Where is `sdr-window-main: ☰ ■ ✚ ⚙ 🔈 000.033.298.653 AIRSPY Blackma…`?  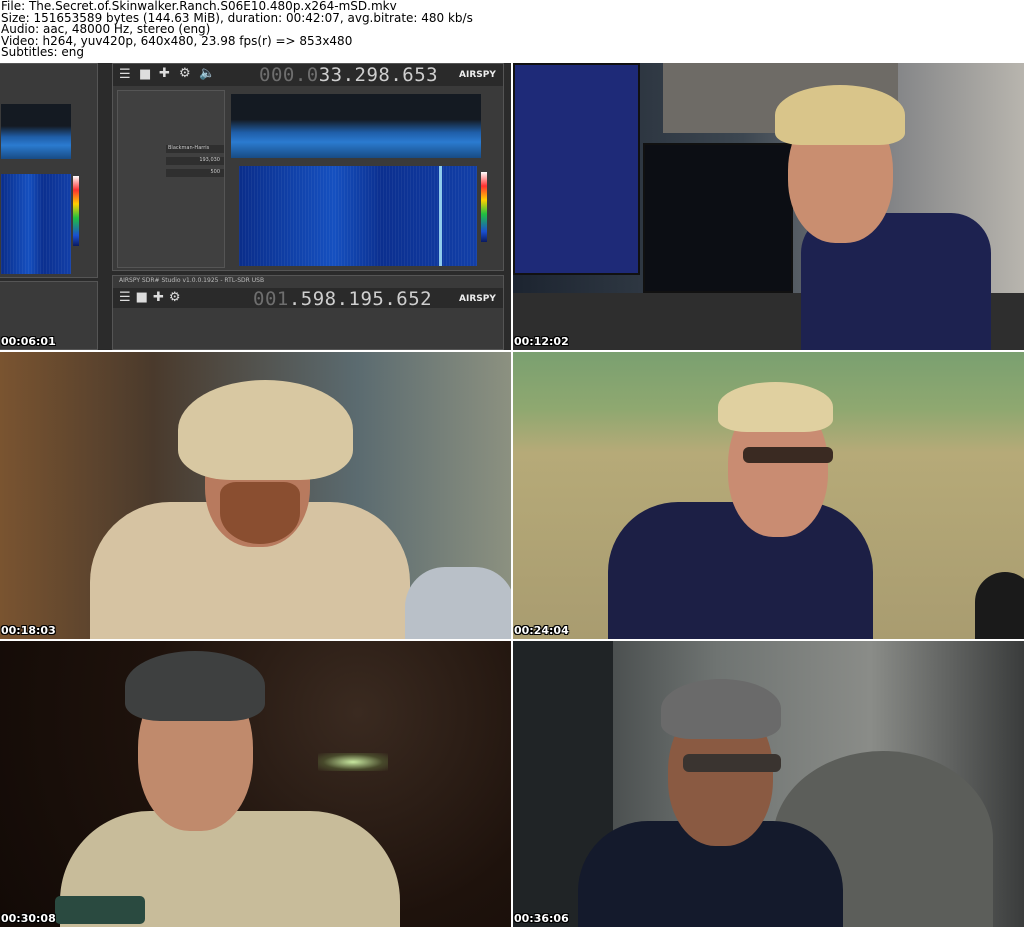 sdr-window-main: ☰ ■ ✚ ⚙ 🔈 000.033.298.653 AIRSPY Blackma… is located at coordinates (308, 167).